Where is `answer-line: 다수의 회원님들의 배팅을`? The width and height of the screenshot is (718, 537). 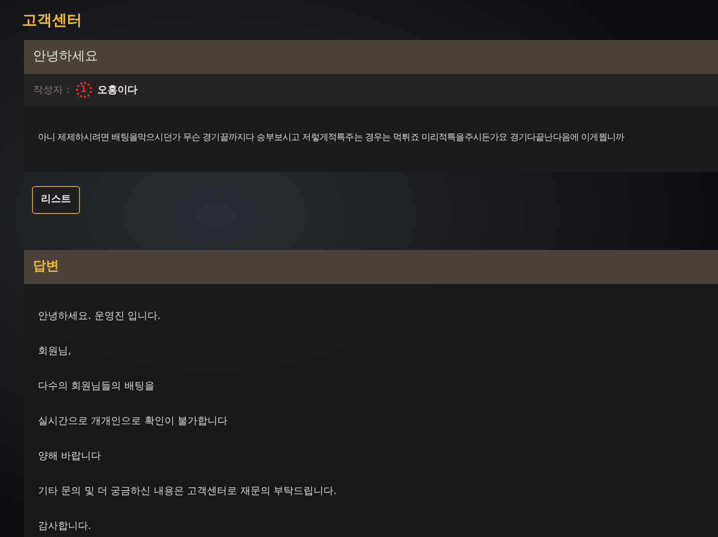 answer-line: 다수의 회원님들의 배팅을 is located at coordinates (97, 387).